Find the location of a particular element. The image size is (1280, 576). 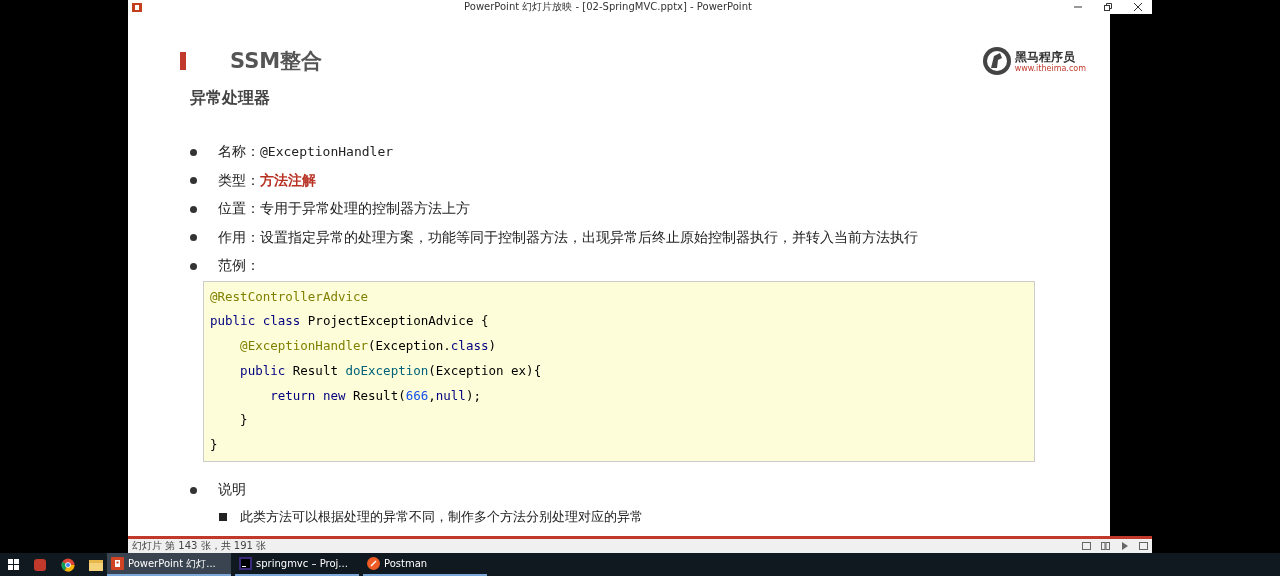

windows-start-icon is located at coordinates (13, 564).